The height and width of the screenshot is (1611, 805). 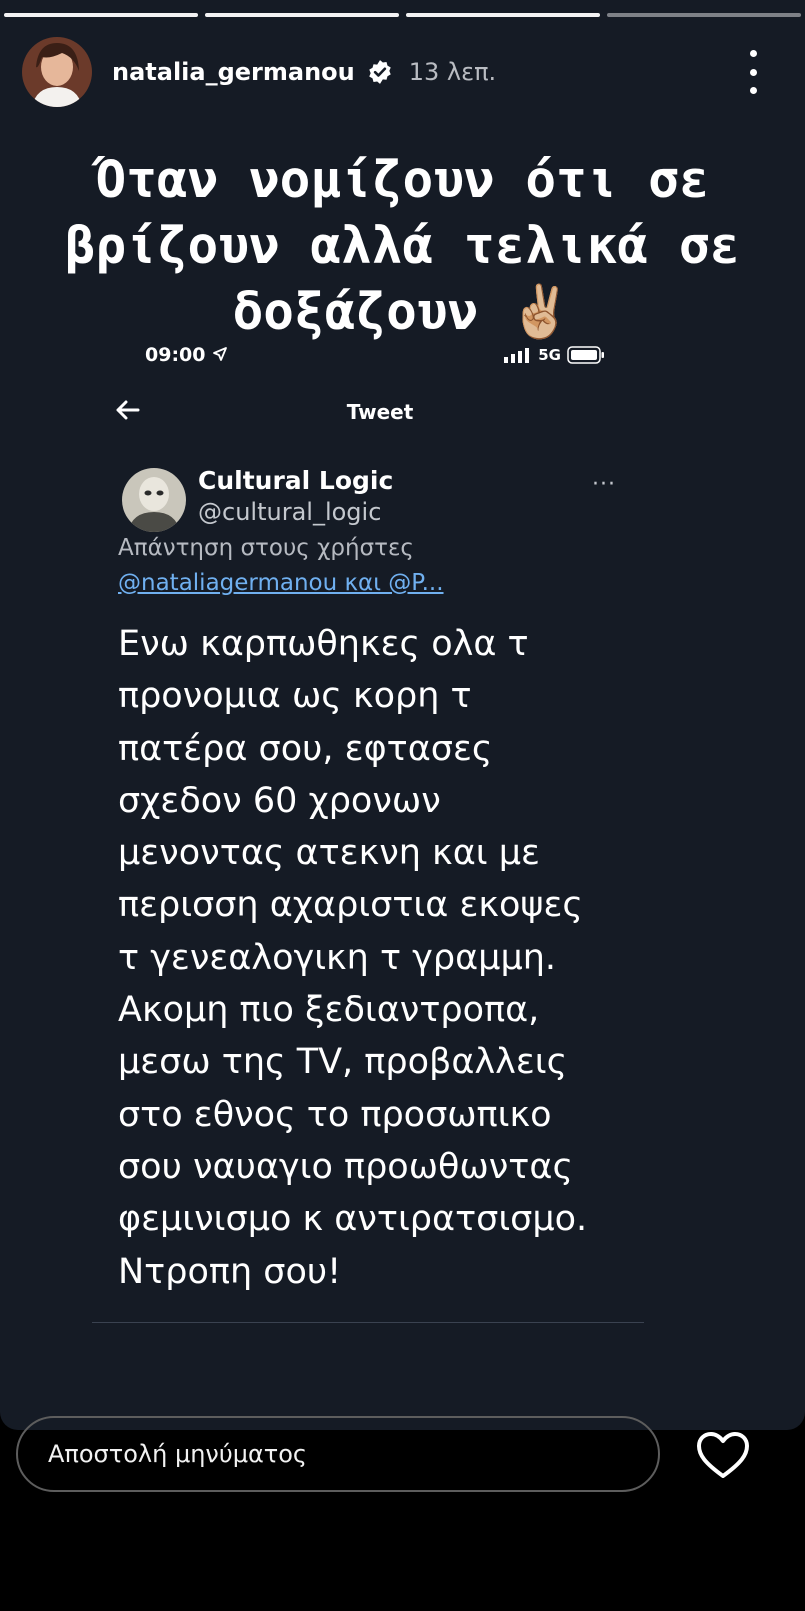 I want to click on story-header: natalia_germanou 13 λεπ., so click(x=402, y=72).